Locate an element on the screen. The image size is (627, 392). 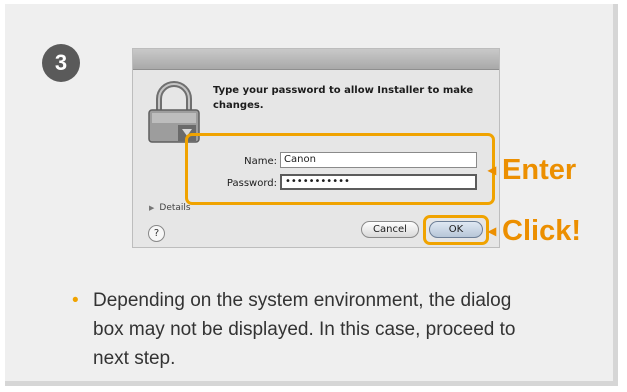
click-callout: ◂ Click! is located at coordinates (534, 231).